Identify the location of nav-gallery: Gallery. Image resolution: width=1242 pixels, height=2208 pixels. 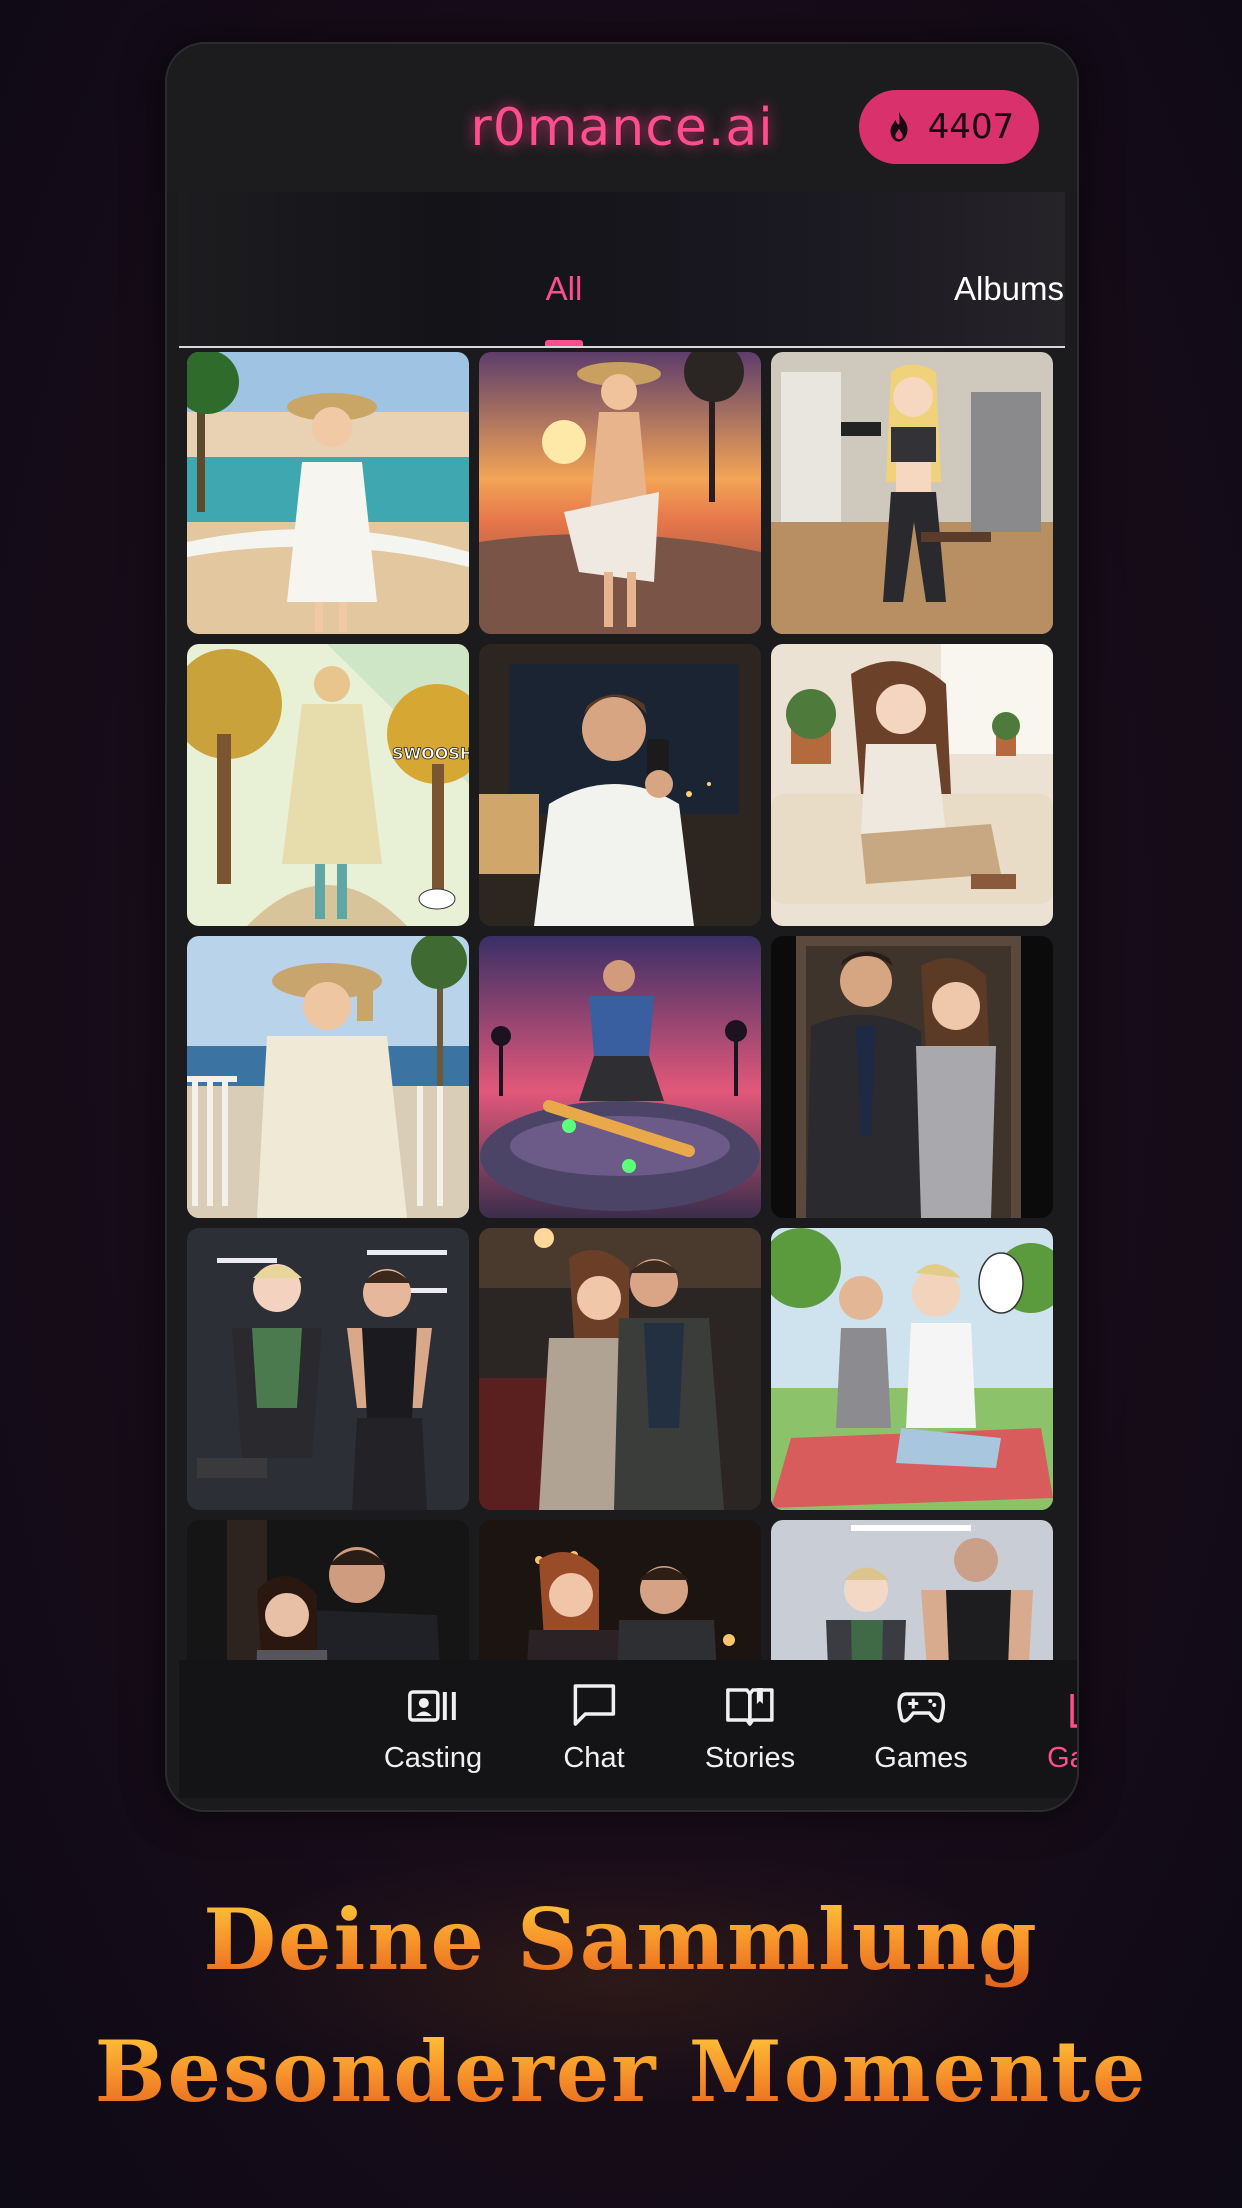
(1062, 1728).